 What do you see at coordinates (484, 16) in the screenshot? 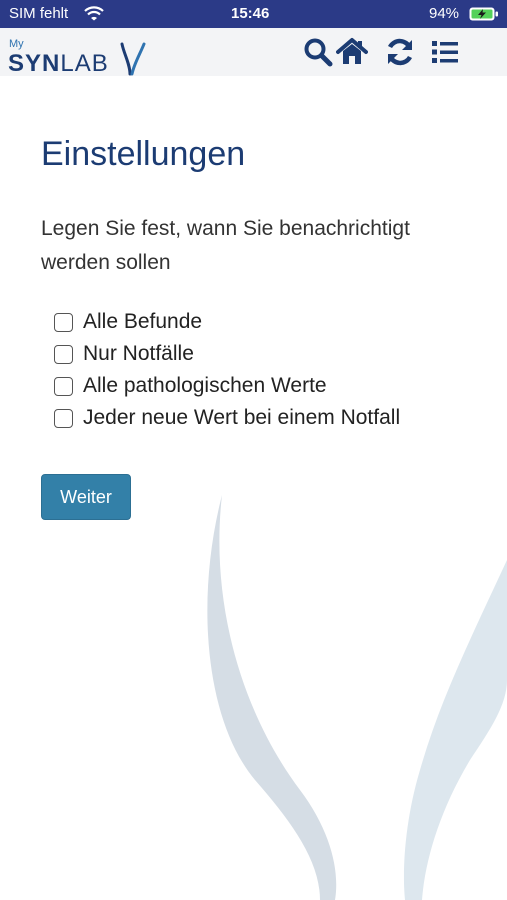
I see `battery-charging-icon` at bounding box center [484, 16].